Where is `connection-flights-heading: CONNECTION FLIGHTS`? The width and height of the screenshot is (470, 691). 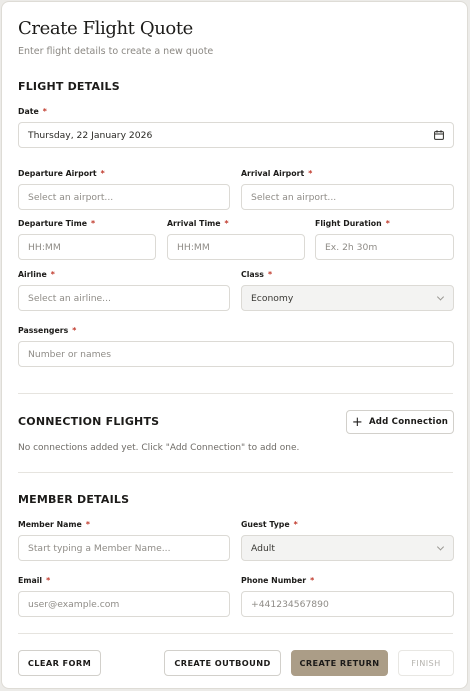 connection-flights-heading: CONNECTION FLIGHTS is located at coordinates (89, 421).